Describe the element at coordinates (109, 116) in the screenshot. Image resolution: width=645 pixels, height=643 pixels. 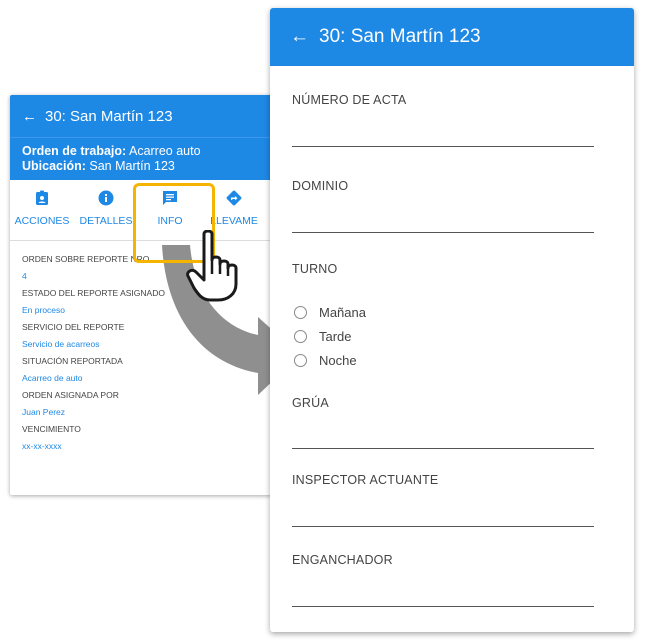
I see `back-app-title: 30: San Martín 123` at that location.